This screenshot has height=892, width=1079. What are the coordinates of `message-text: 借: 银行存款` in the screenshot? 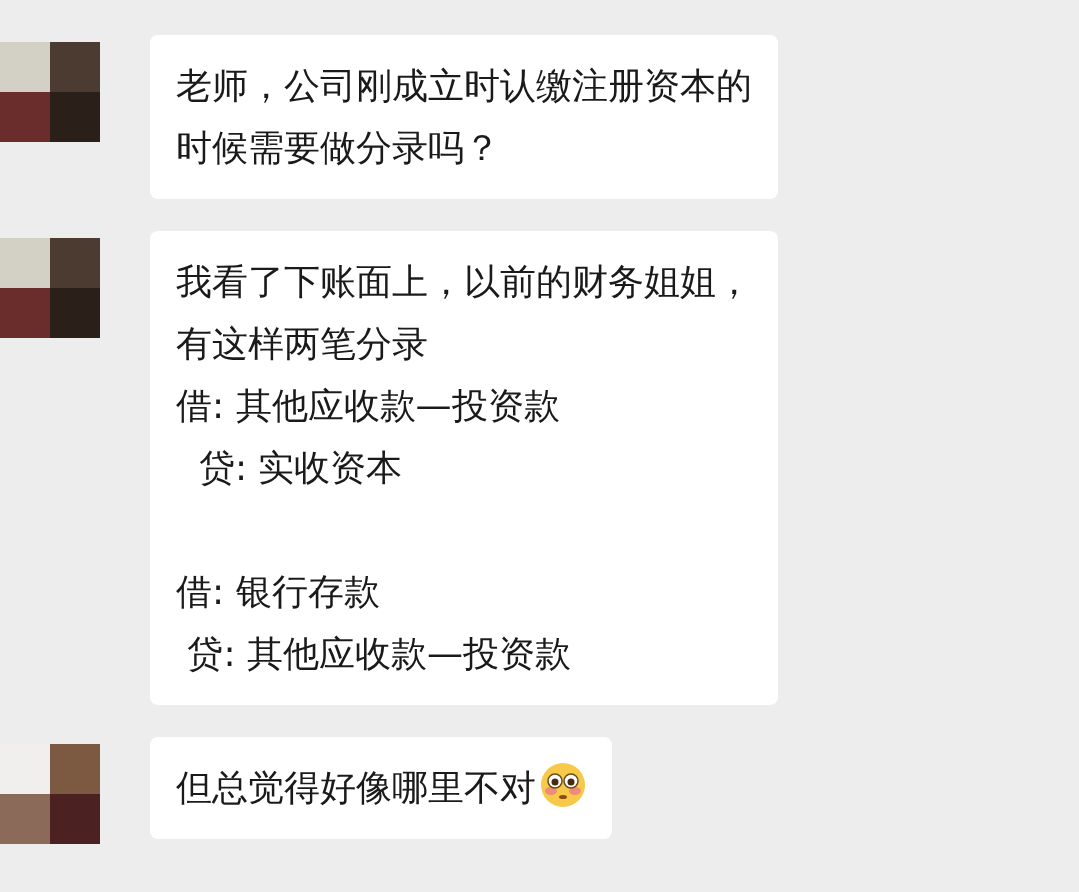 It's located at (278, 591).